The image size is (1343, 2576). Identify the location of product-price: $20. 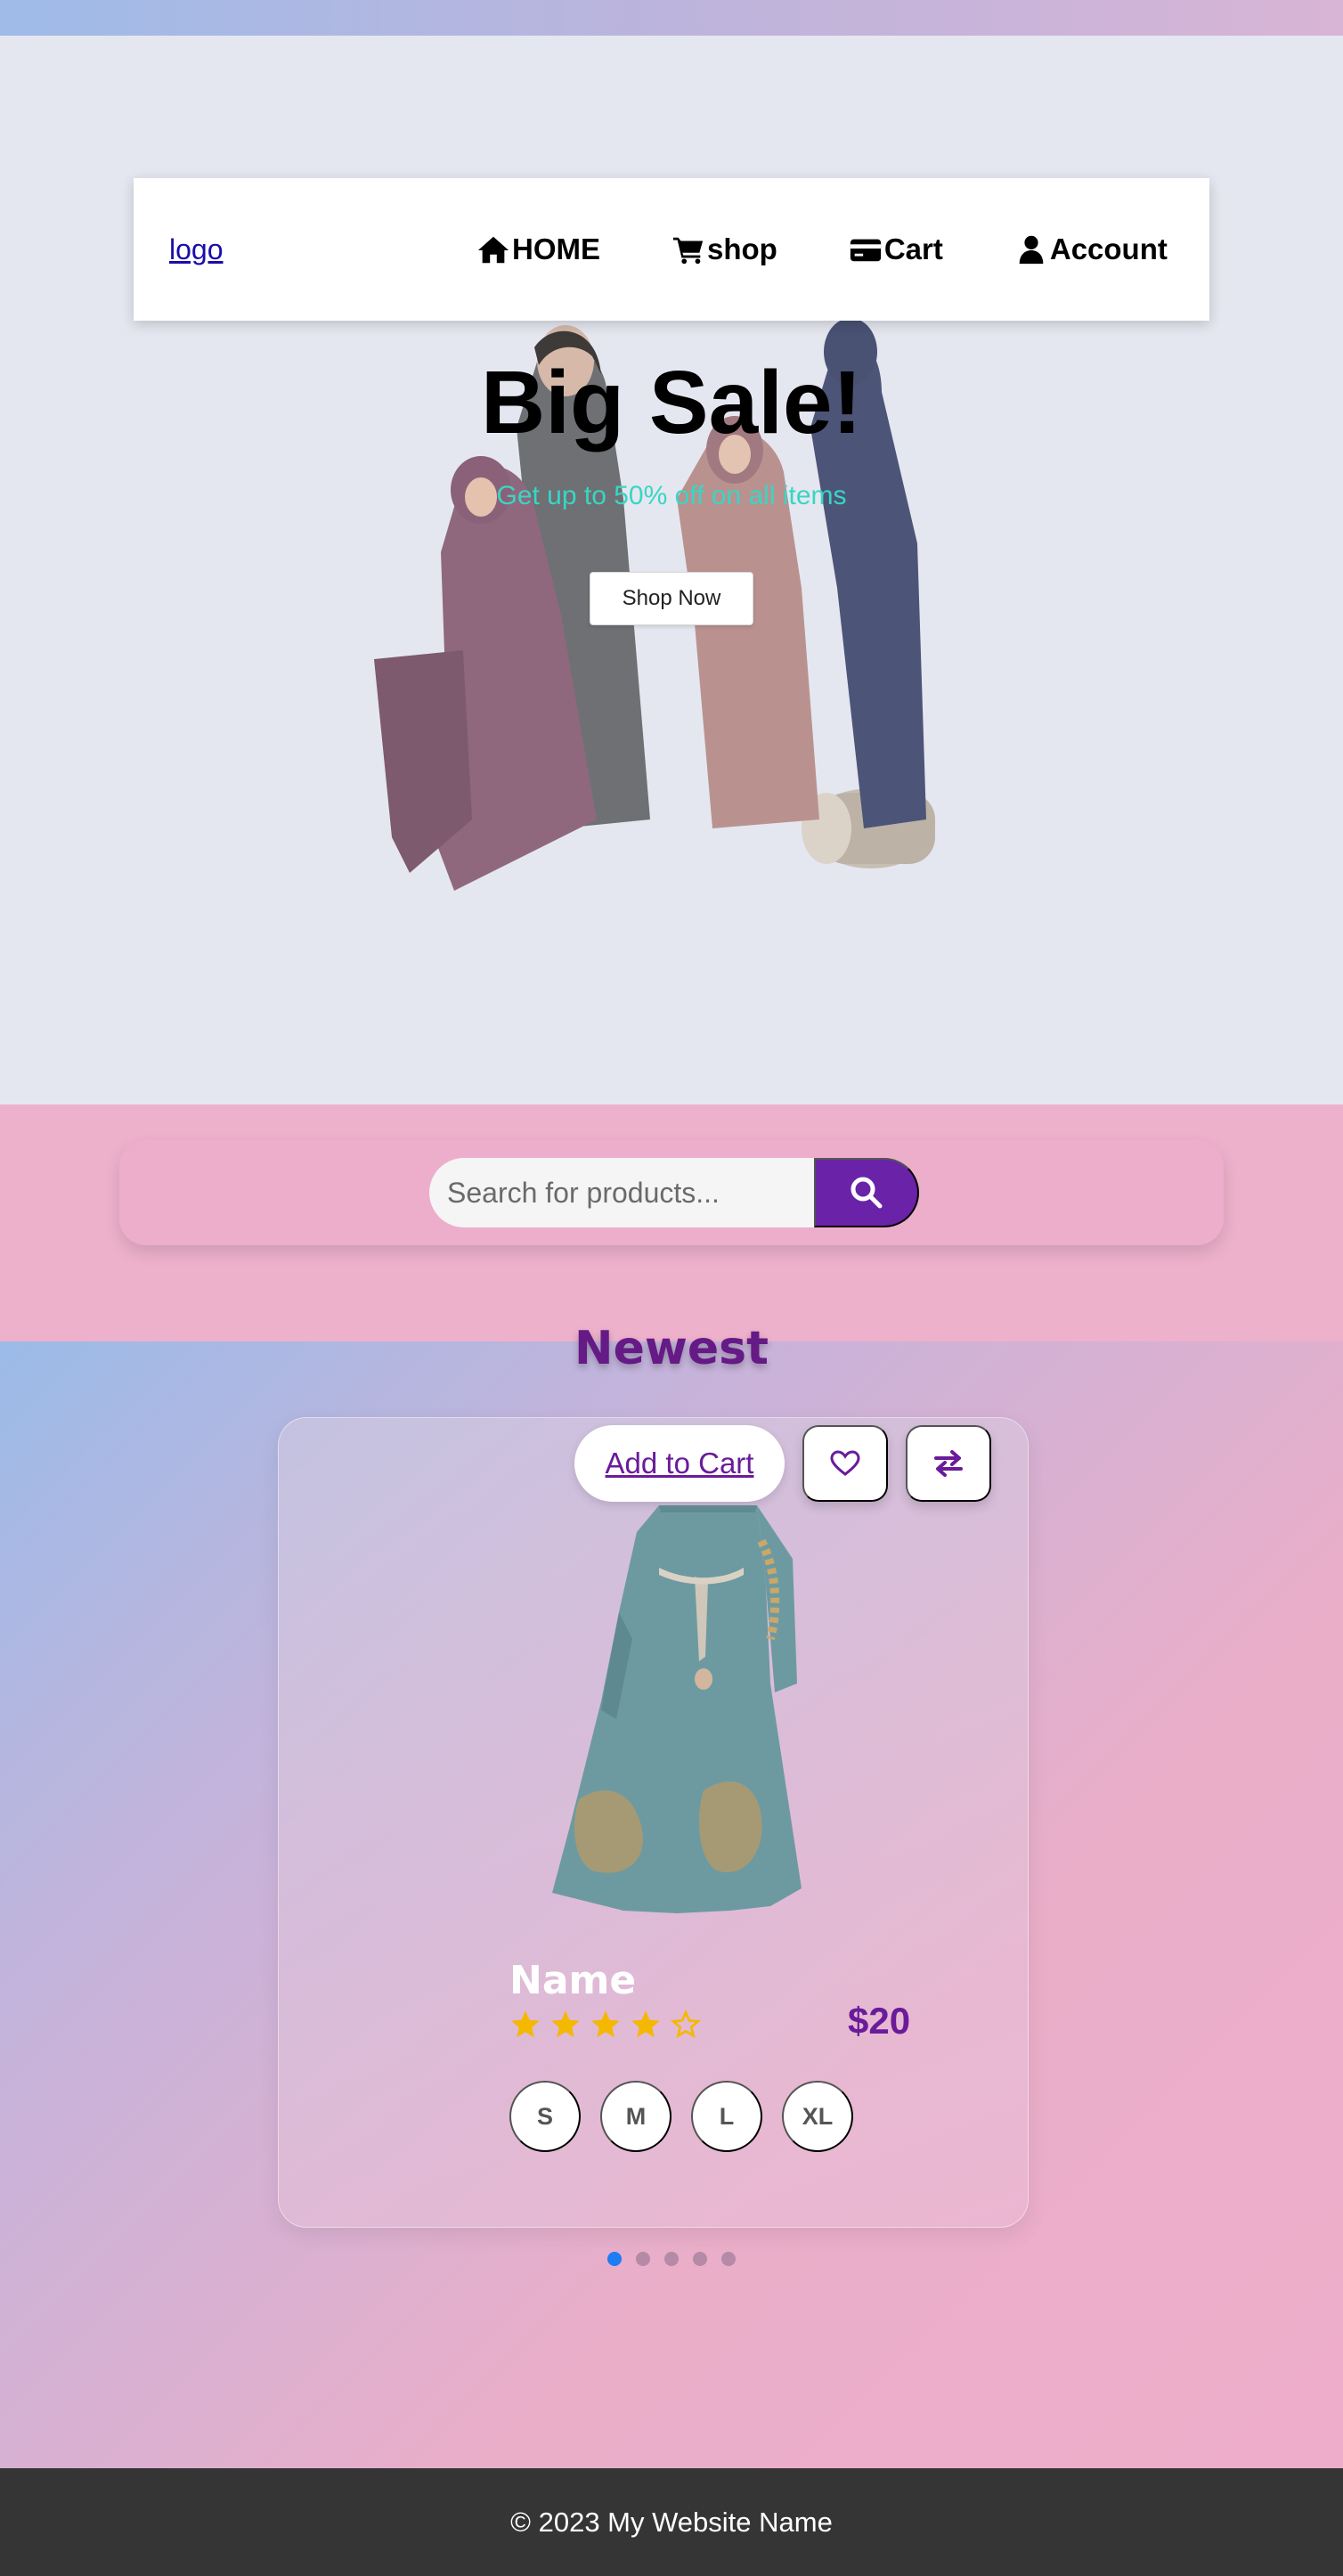
(879, 2021).